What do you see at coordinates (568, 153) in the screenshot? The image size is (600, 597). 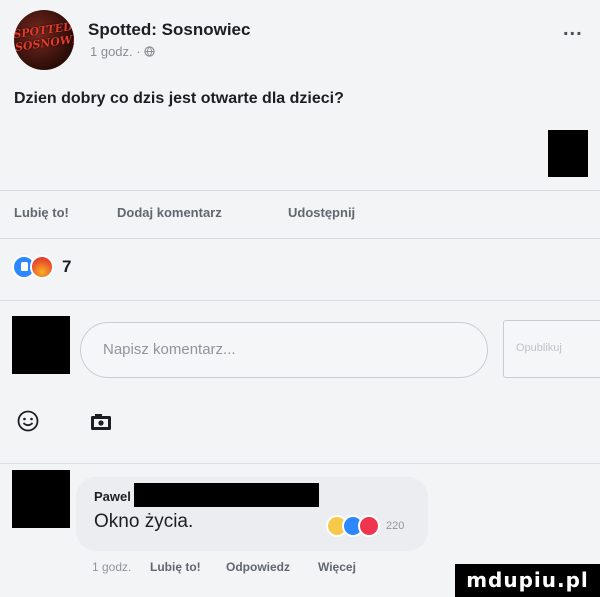 I see `redaction-block` at bounding box center [568, 153].